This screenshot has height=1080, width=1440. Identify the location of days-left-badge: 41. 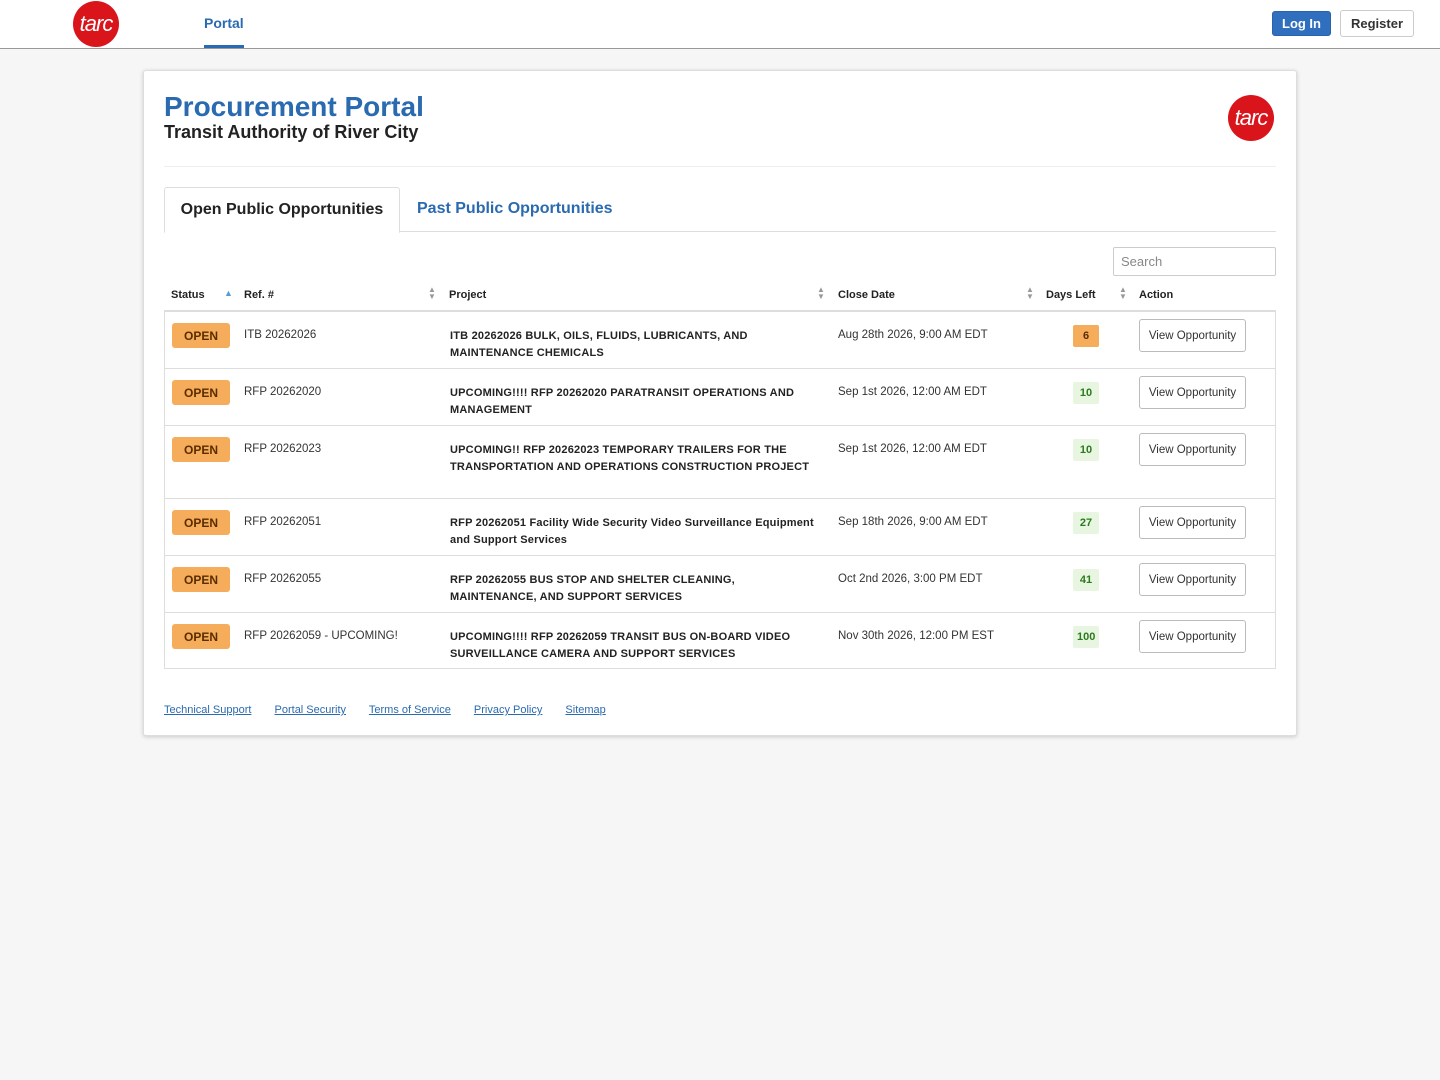
(1086, 580).